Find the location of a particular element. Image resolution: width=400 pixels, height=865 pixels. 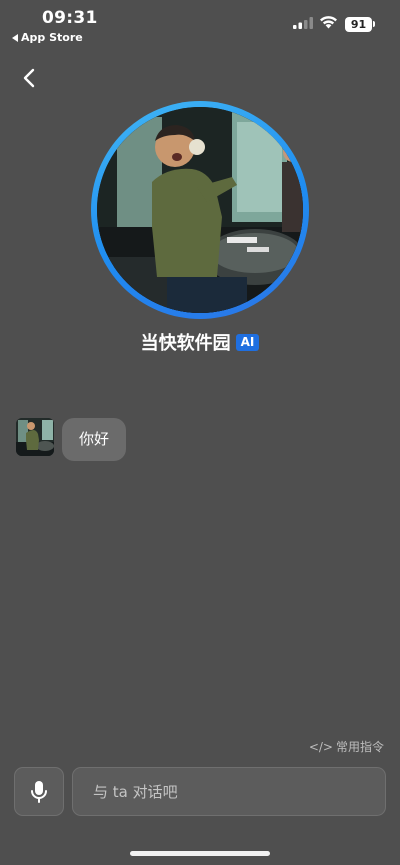

back-triangle-icon is located at coordinates (15, 37).